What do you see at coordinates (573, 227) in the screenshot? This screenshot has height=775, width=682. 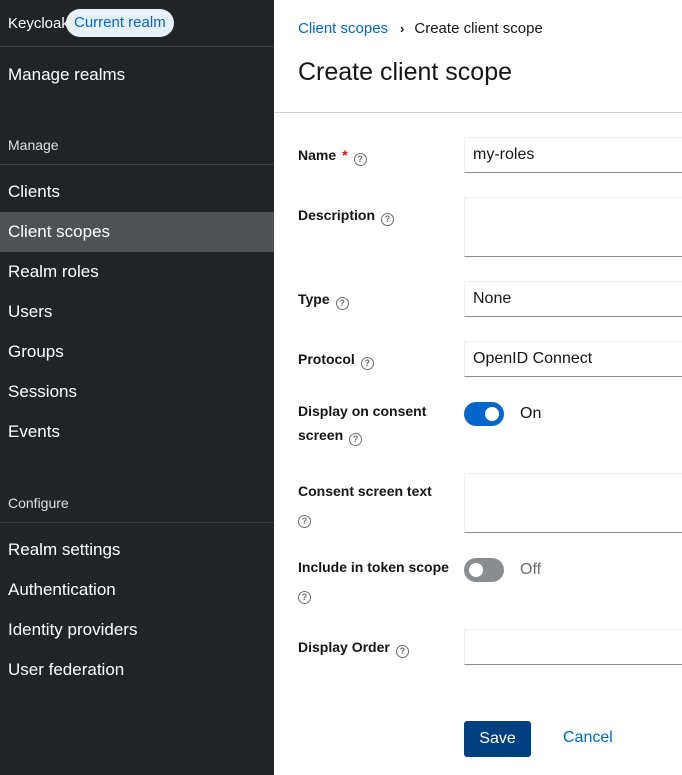 I see `description-textarea` at bounding box center [573, 227].